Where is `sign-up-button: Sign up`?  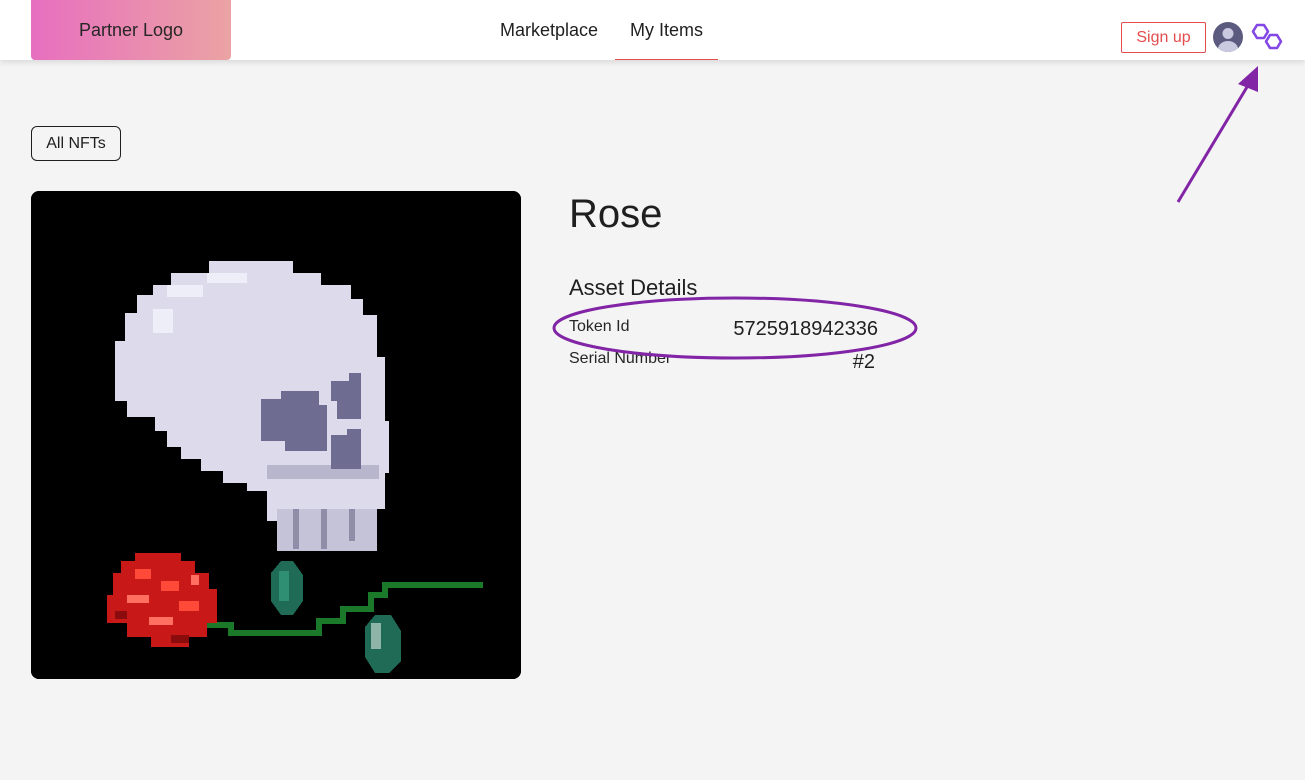 sign-up-button: Sign up is located at coordinates (1163, 37).